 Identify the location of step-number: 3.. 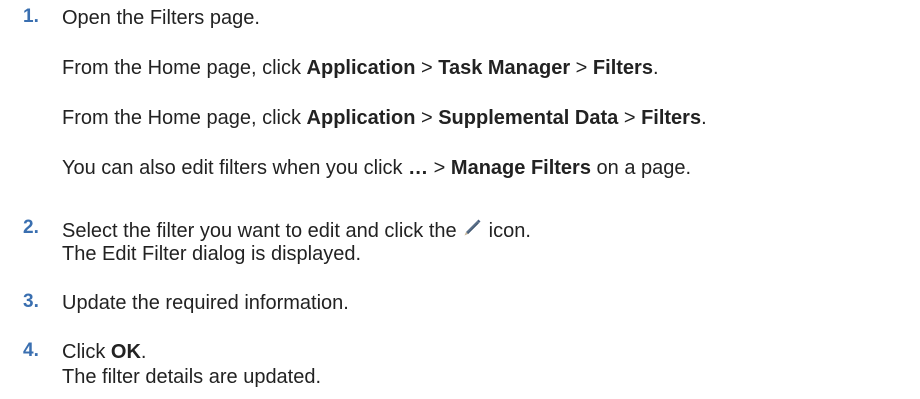
(31, 301).